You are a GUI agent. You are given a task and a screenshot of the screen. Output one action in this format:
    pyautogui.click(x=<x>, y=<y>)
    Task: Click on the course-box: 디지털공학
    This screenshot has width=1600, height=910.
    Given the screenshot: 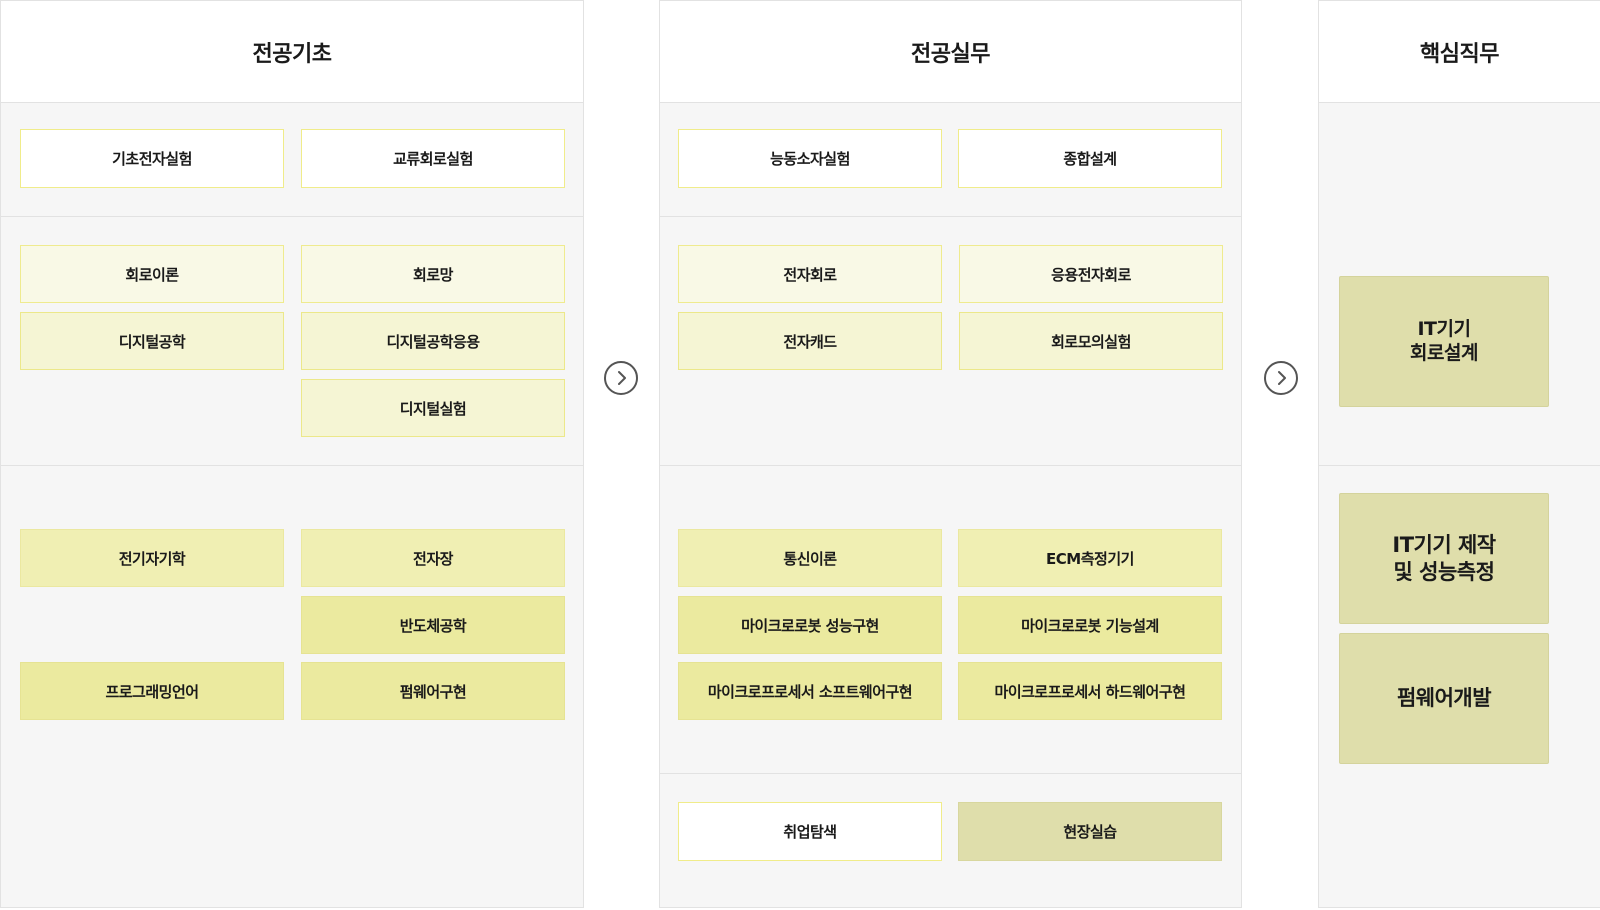 What is the action you would take?
    pyautogui.click(x=152, y=341)
    